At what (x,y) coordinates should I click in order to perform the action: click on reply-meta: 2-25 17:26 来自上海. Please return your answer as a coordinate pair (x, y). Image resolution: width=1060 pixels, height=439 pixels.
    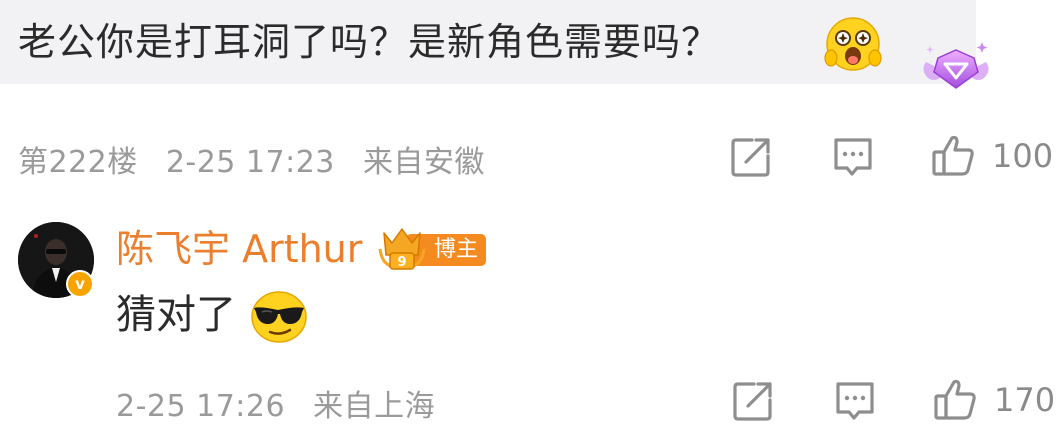
    Looking at the image, I should click on (275, 403).